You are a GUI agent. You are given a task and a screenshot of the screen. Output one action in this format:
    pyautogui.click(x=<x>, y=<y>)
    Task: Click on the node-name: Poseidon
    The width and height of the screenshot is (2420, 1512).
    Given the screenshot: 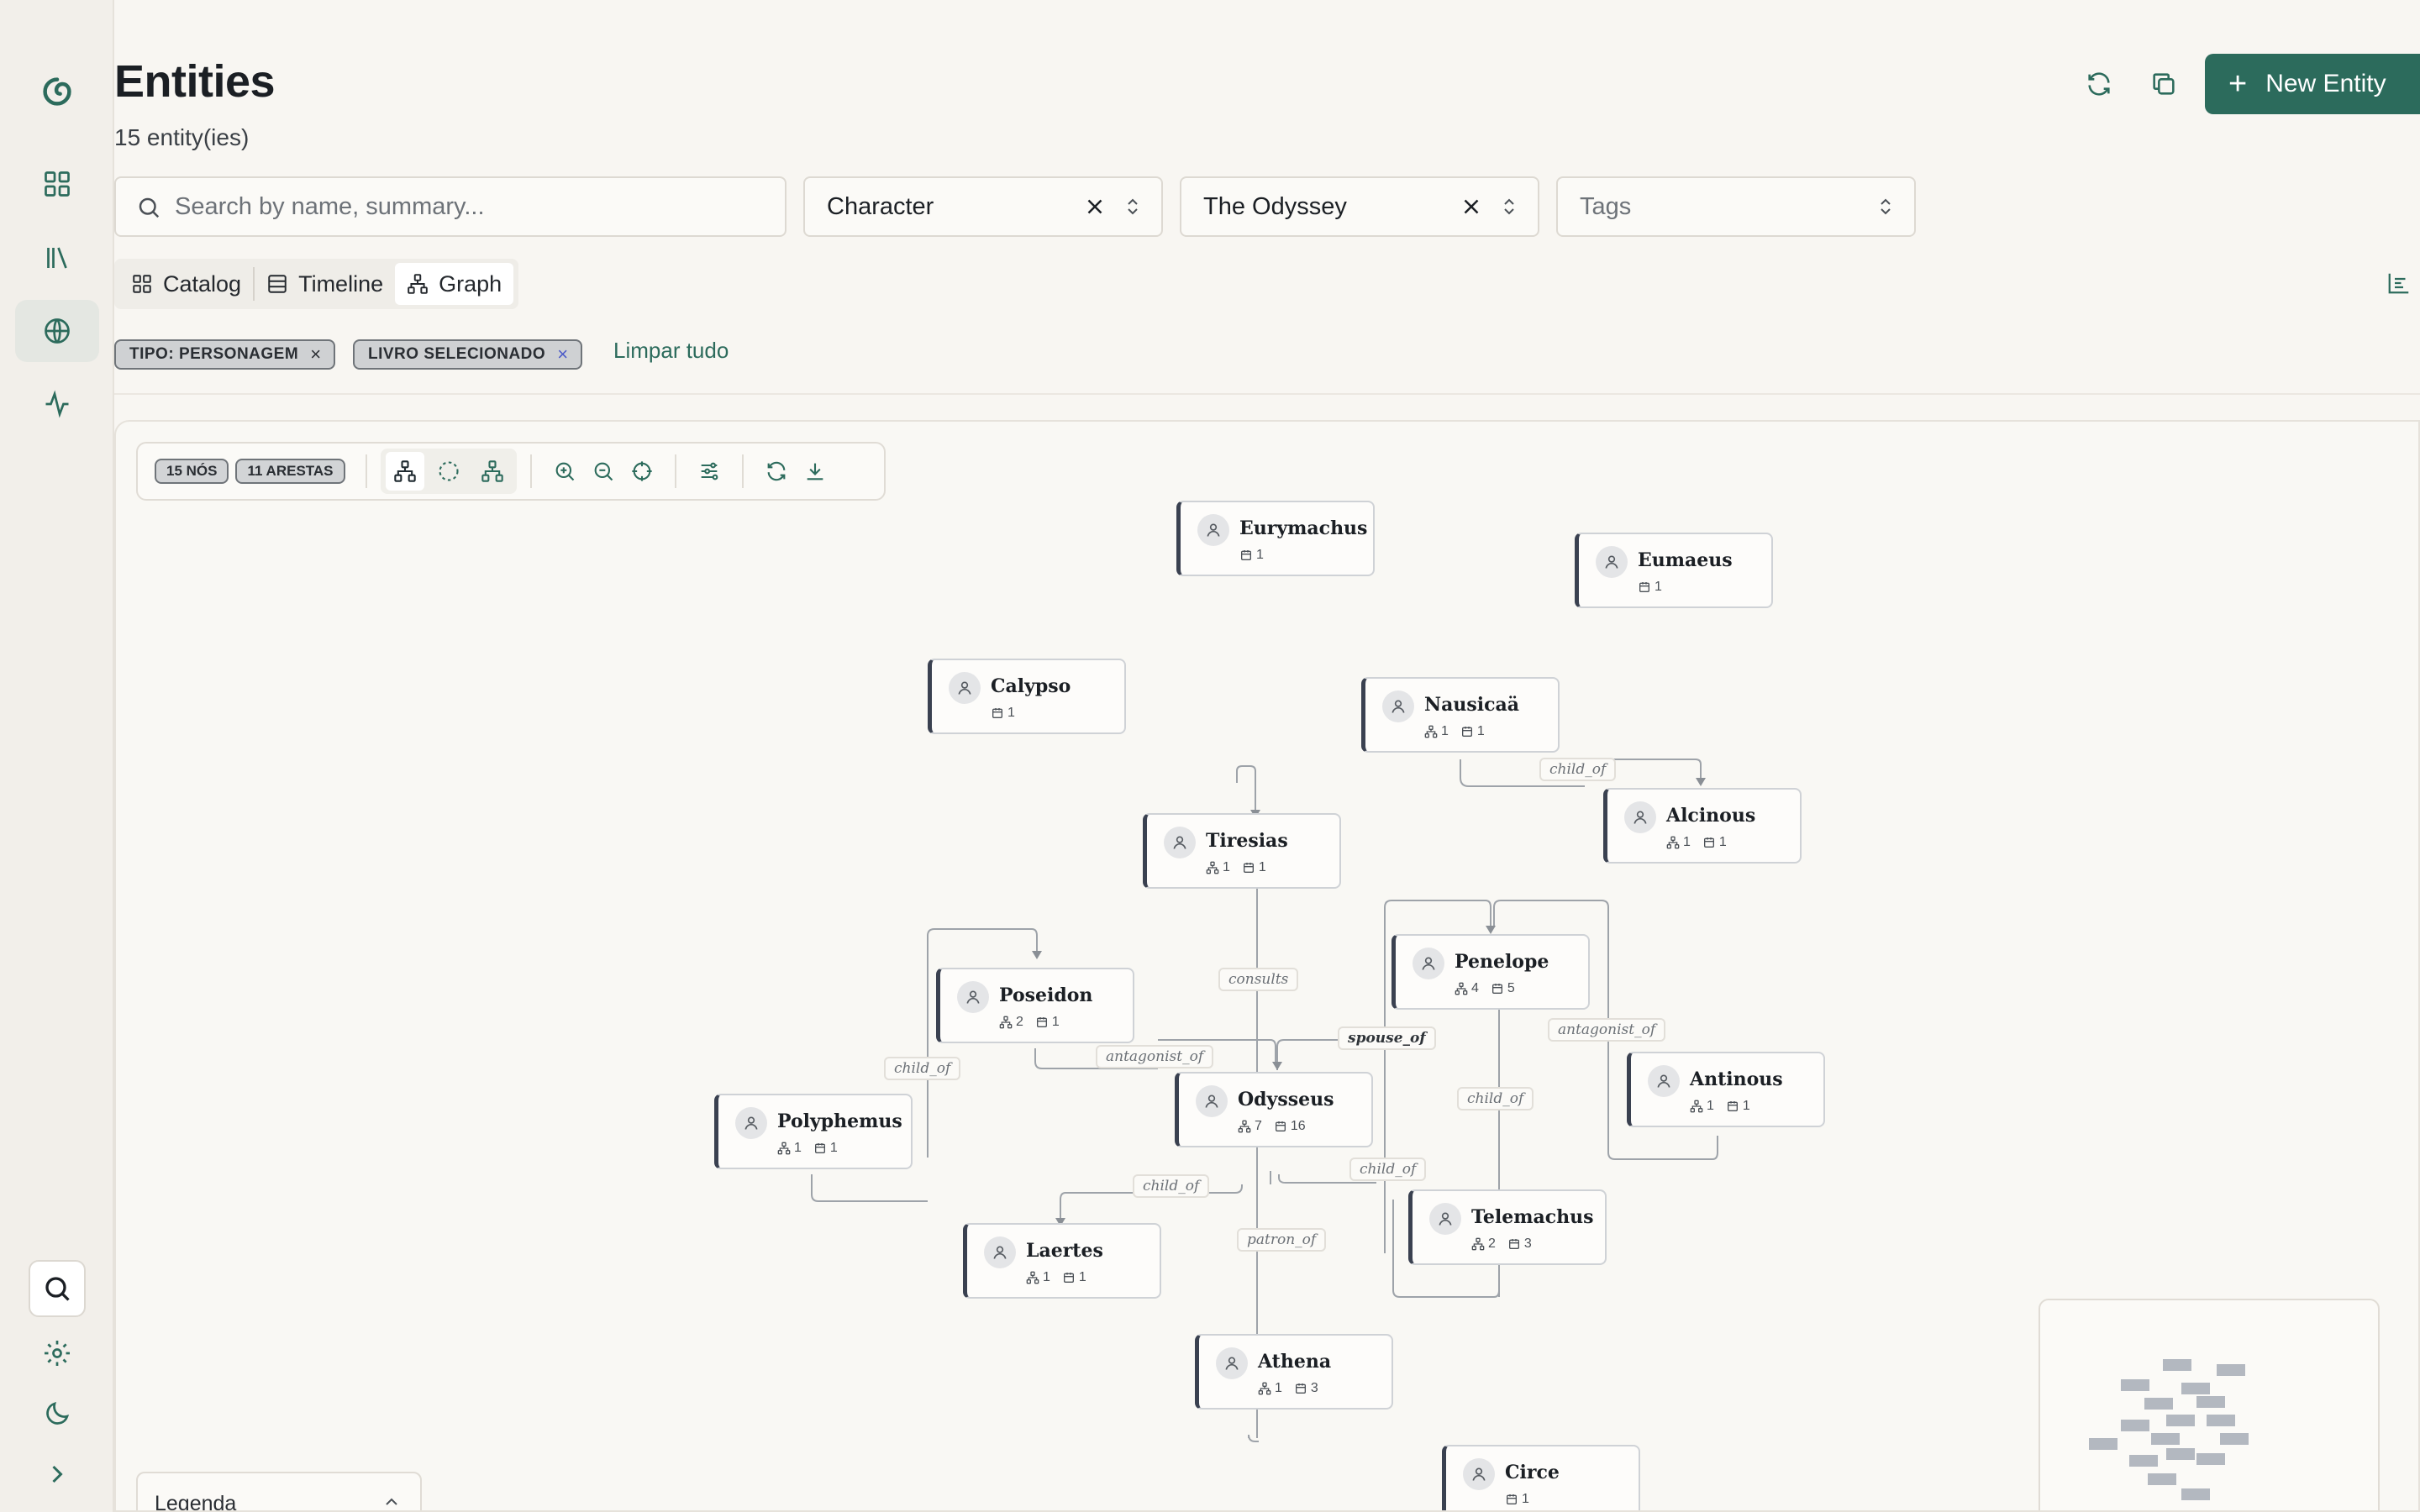 What is the action you would take?
    pyautogui.click(x=1046, y=995)
    